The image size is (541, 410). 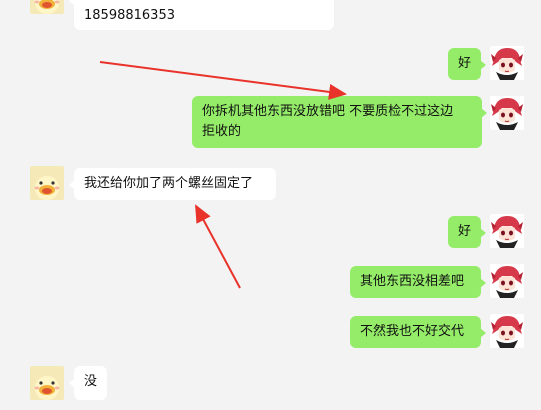 What do you see at coordinates (412, 331) in the screenshot?
I see `message-text: 不然我也不好交代` at bounding box center [412, 331].